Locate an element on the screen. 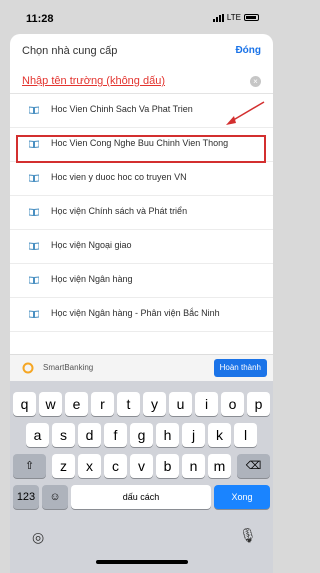 The height and width of the screenshot is (573, 320). key-z: z is located at coordinates (63, 466).